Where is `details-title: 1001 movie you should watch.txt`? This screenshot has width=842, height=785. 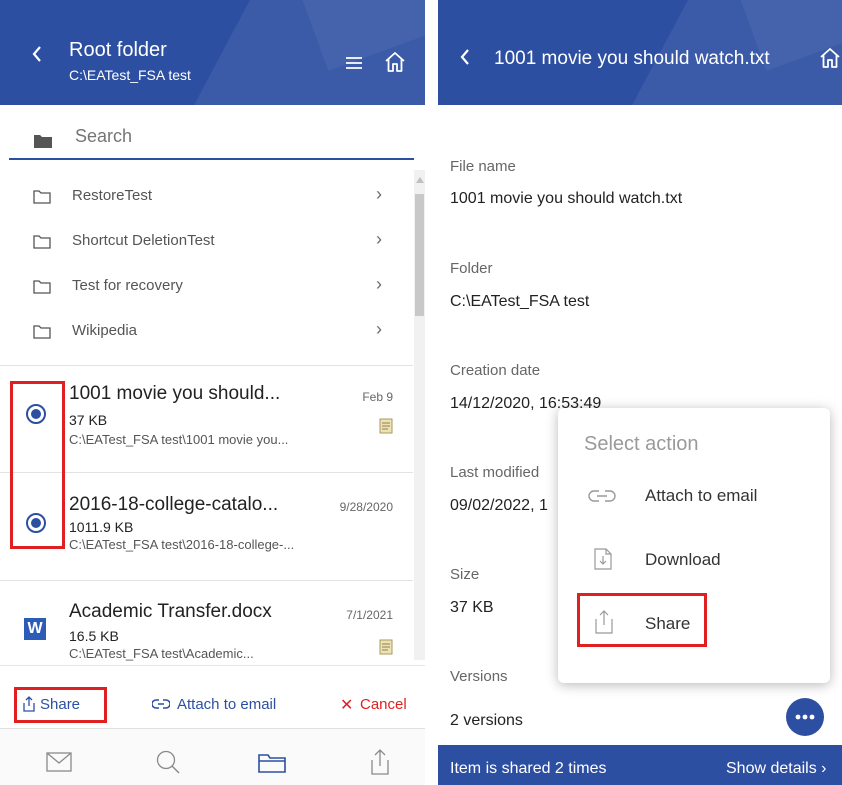
details-title: 1001 movie you should watch.txt is located at coordinates (632, 58).